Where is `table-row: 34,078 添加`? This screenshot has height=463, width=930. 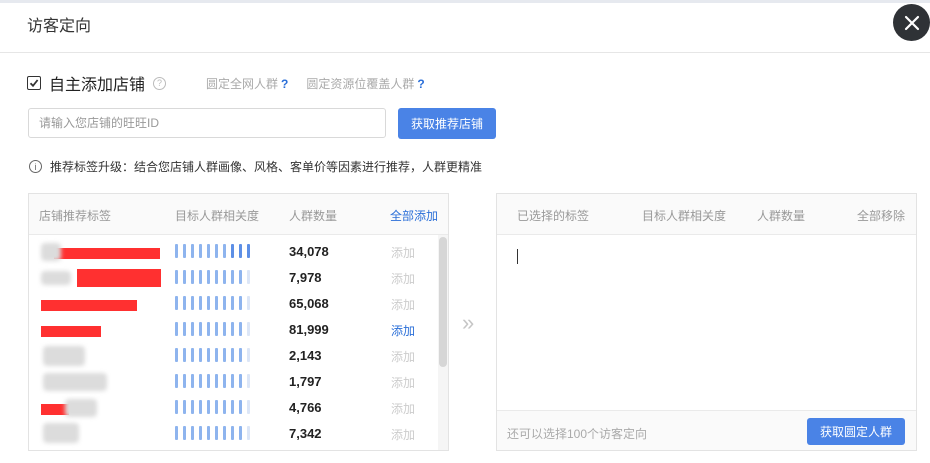 table-row: 34,078 添加 is located at coordinates (233, 252).